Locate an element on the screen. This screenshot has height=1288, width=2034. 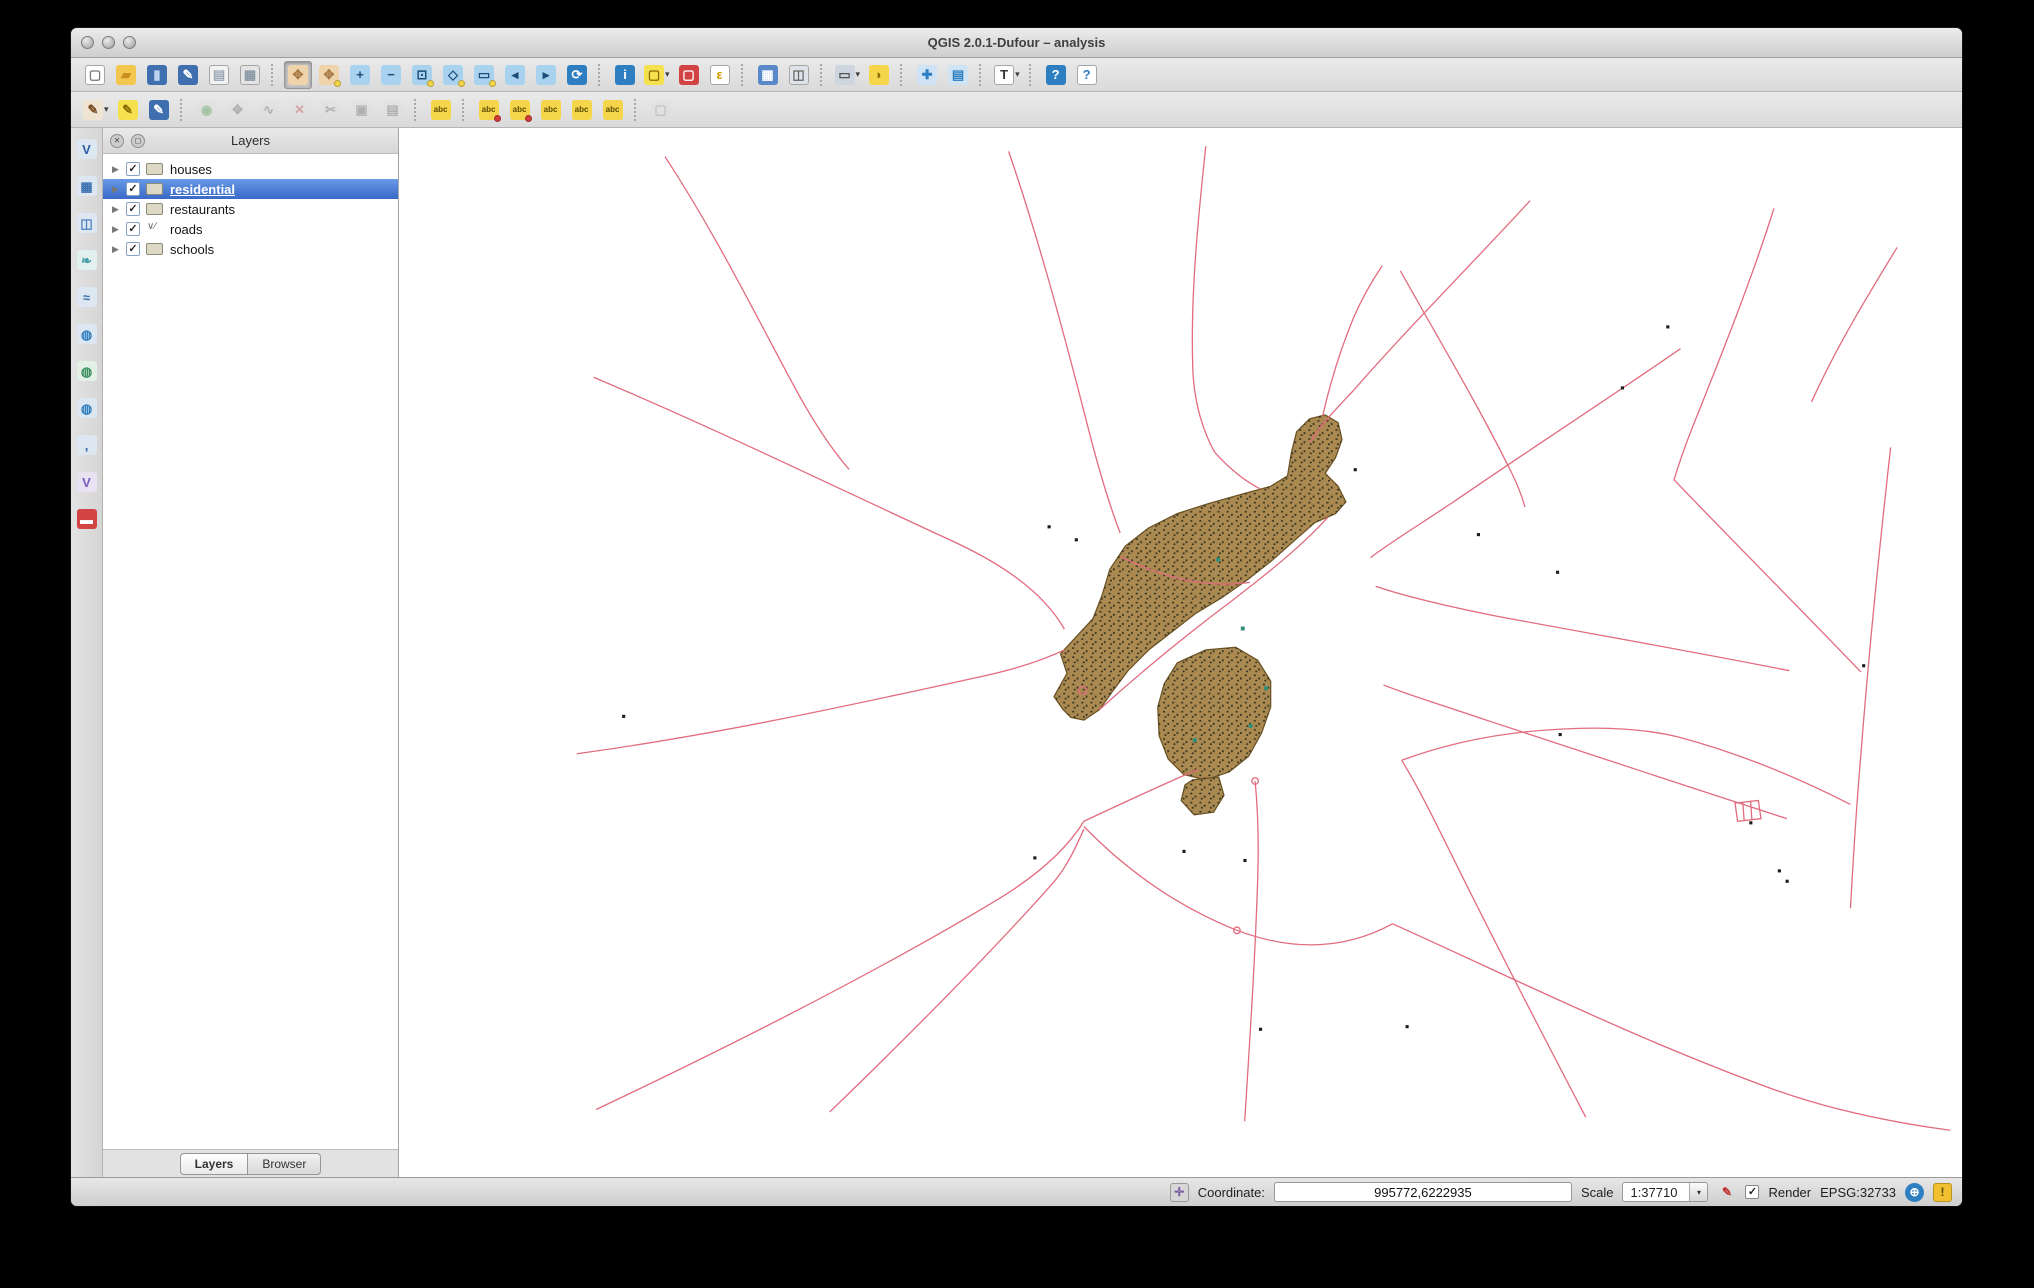
select-features-dropdown-icon: ▾ is located at coordinates (667, 74).